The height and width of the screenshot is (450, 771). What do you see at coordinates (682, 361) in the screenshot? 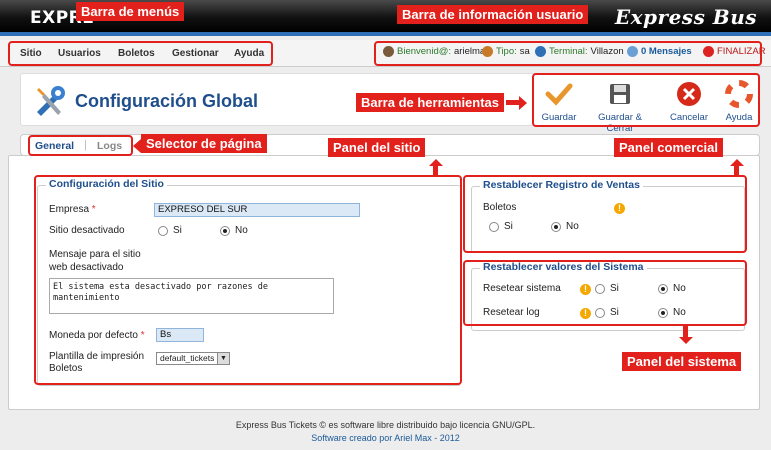
I see `annotation-panel-sistema: Panel del sistema` at bounding box center [682, 361].